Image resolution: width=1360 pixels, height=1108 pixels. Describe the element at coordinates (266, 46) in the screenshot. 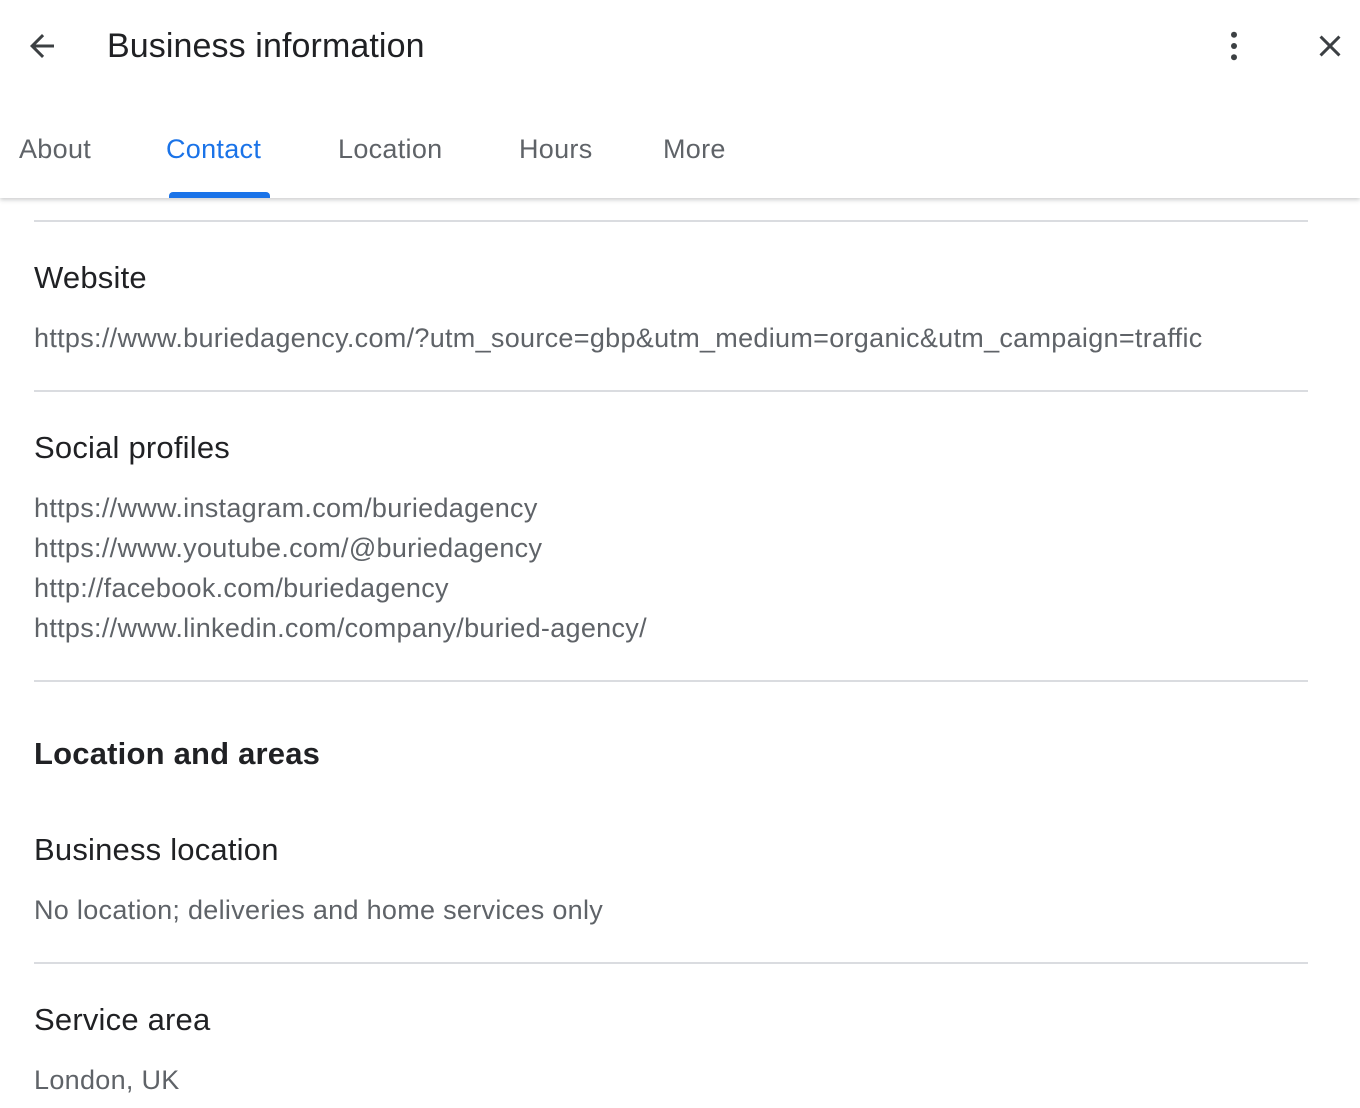

I see `page-title: Business information` at that location.